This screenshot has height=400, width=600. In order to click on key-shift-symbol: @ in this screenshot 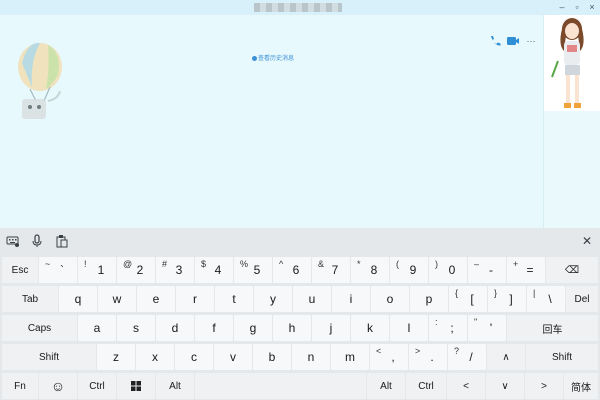, I will do `click(128, 264)`.